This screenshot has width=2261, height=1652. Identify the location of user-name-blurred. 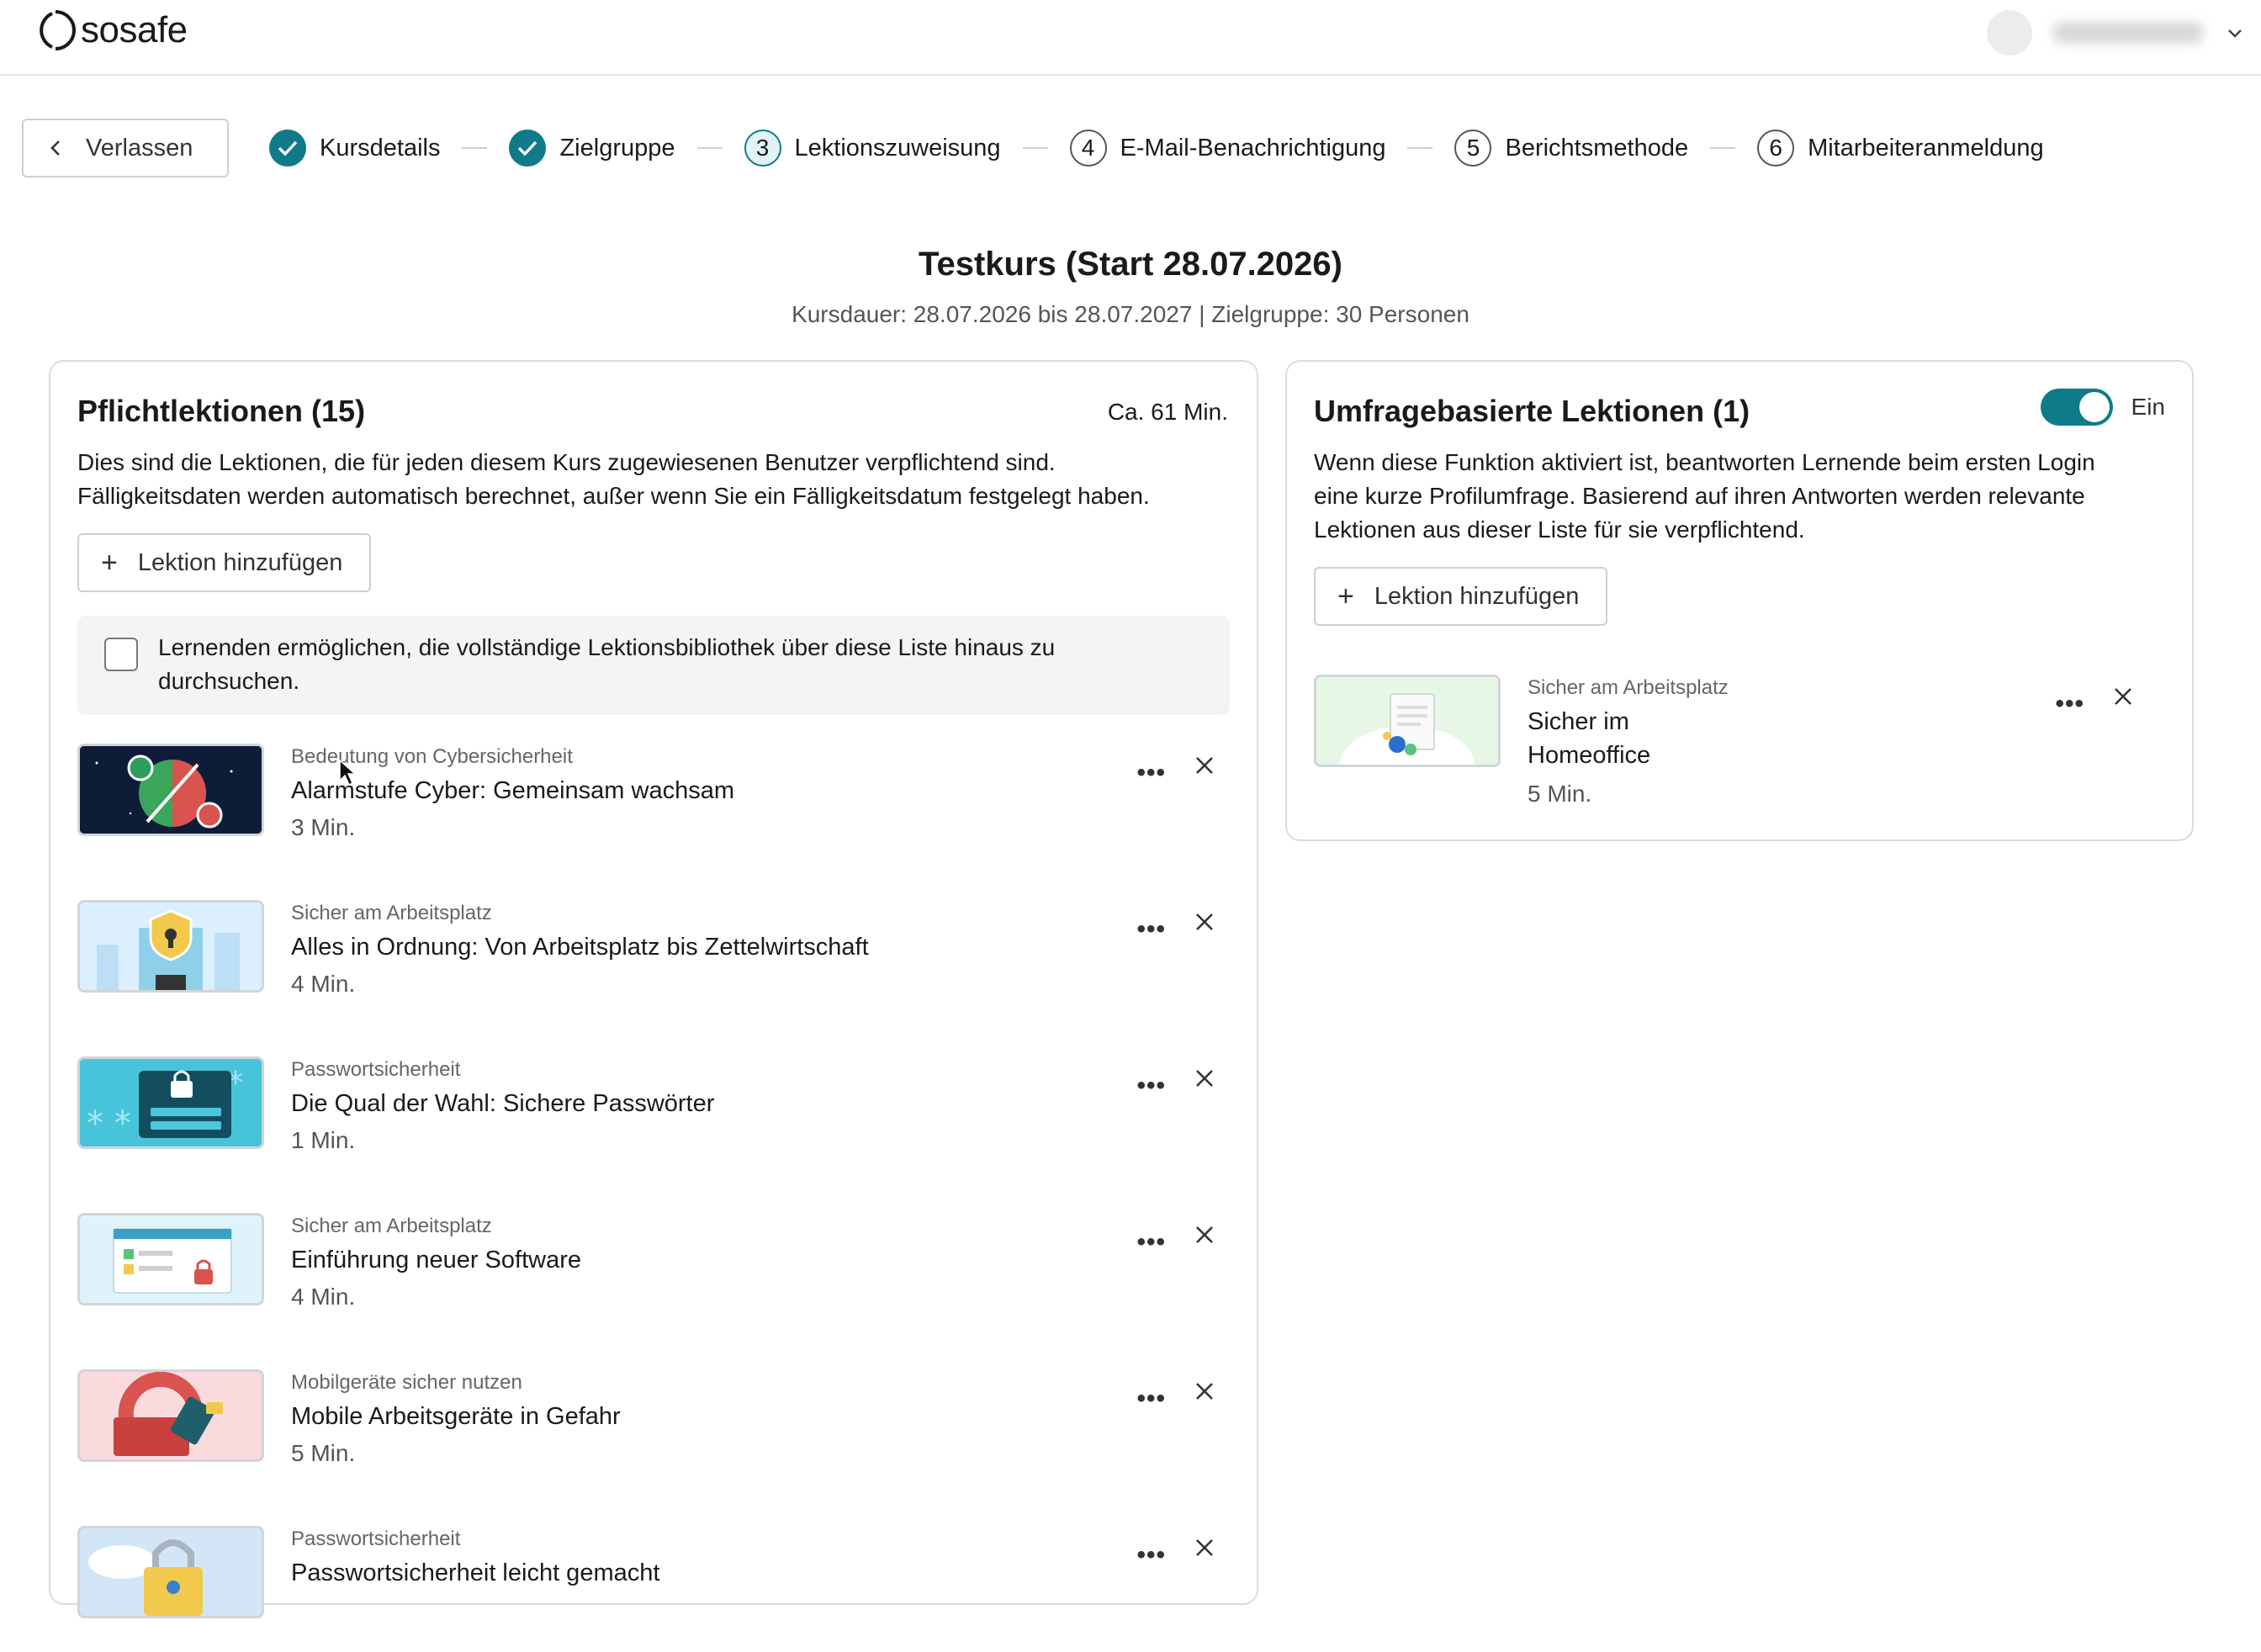
(2128, 33).